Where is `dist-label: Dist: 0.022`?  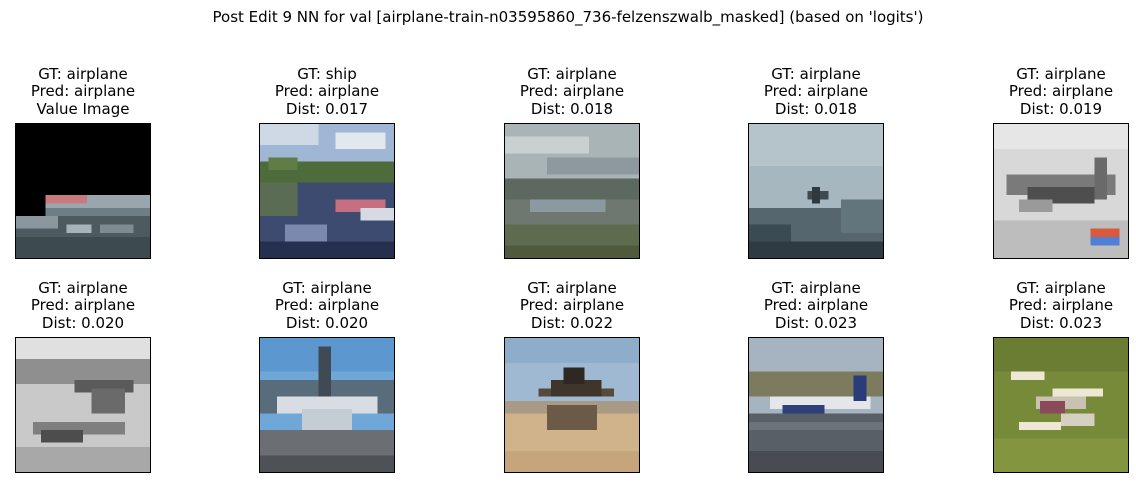
dist-label: Dist: 0.022 is located at coordinates (572, 322).